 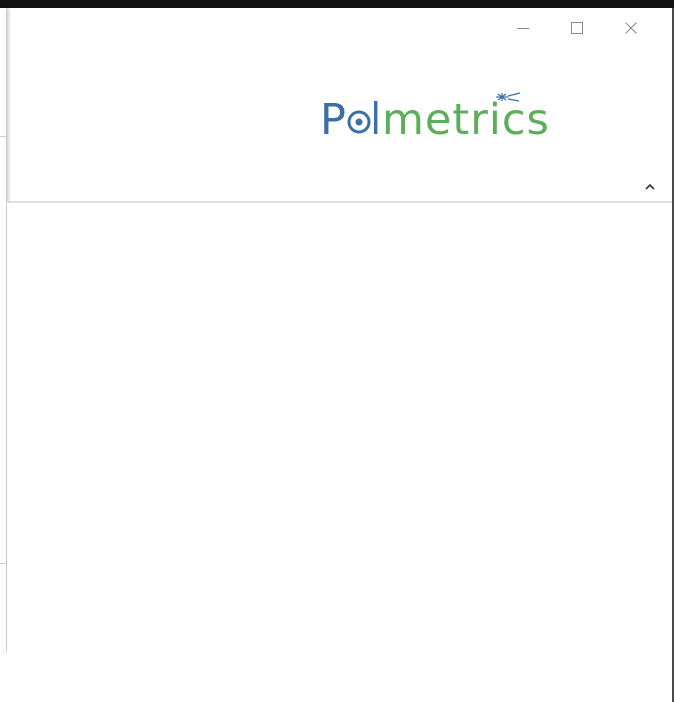 I want to click on maximize-button, so click(x=577, y=28).